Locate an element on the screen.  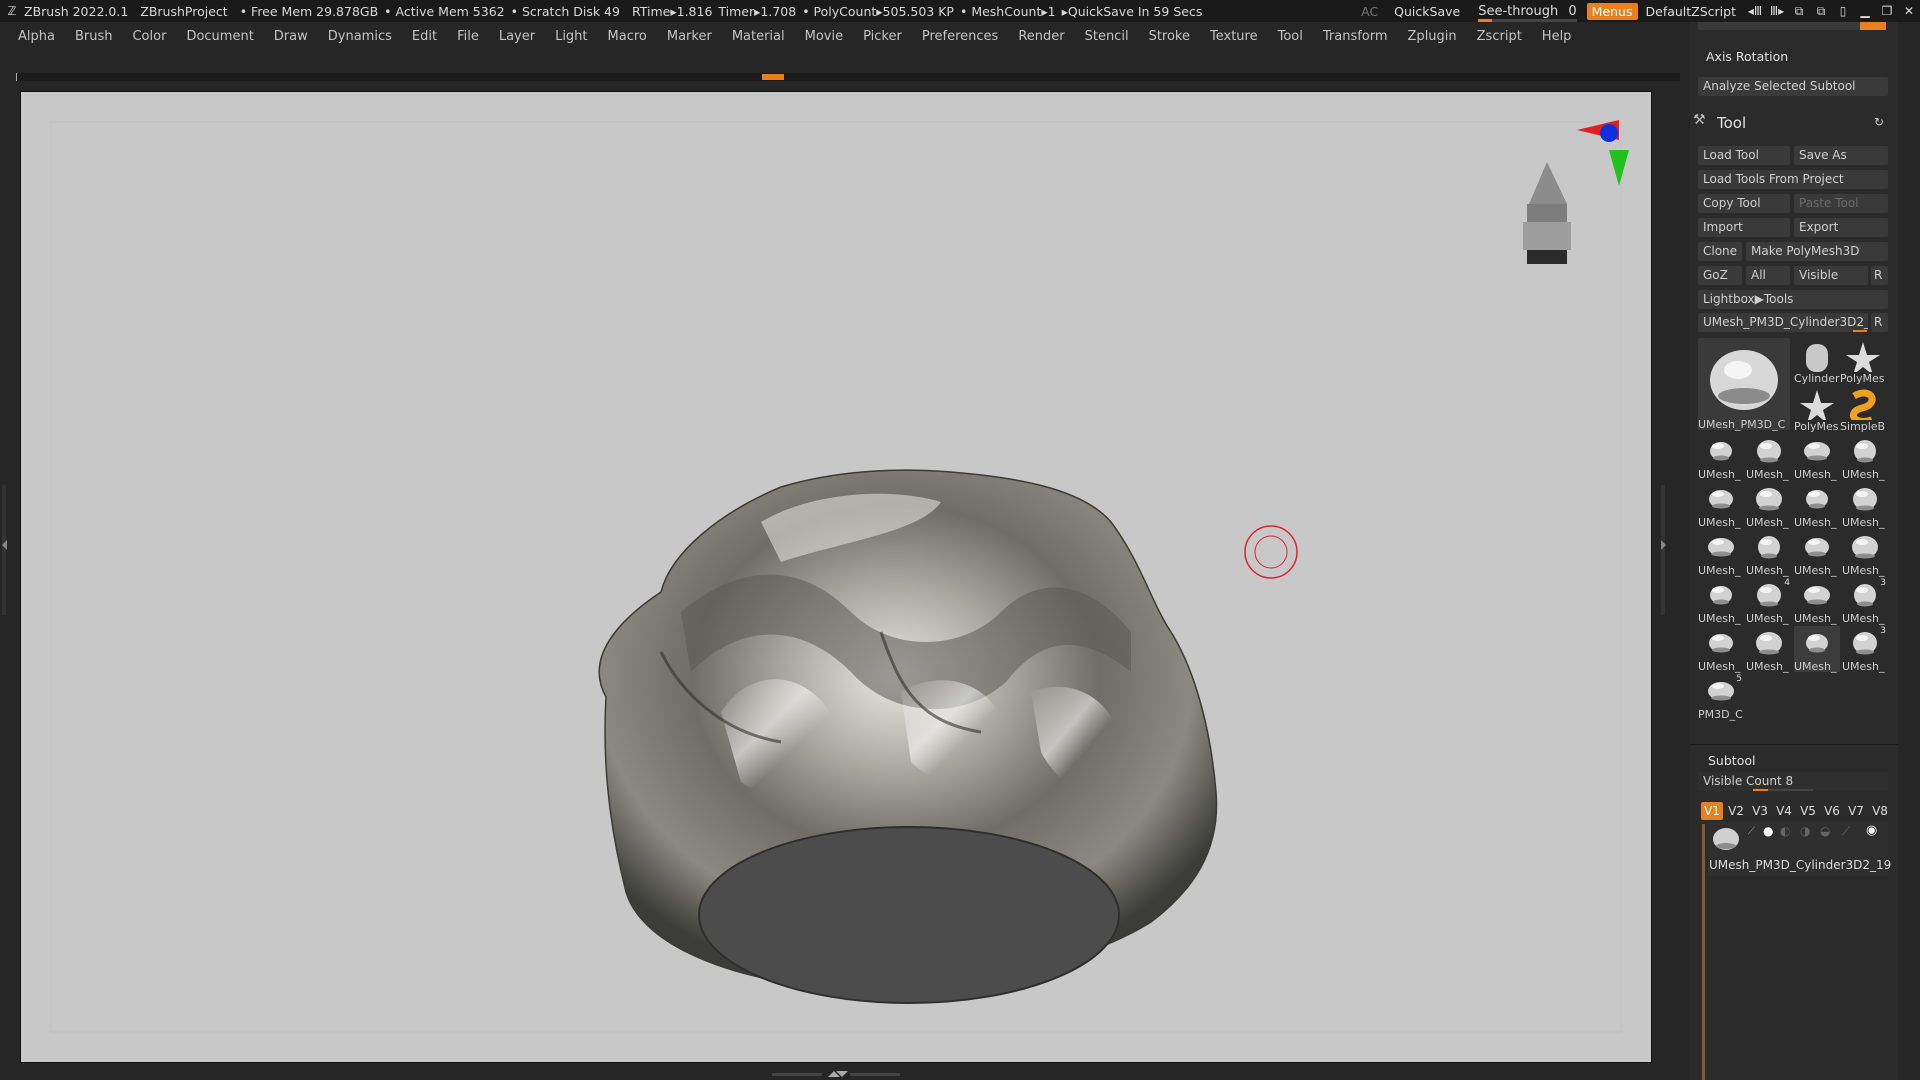
right-shelf-toggle-icon is located at coordinates (1663, 550).